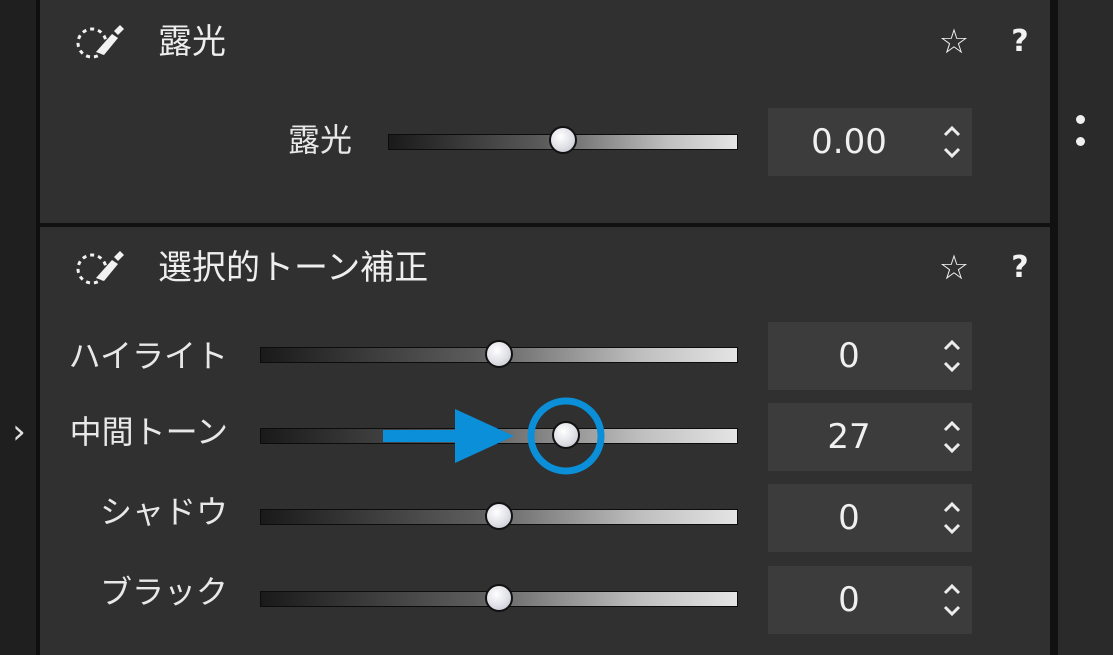 Image resolution: width=1113 pixels, height=655 pixels. Describe the element at coordinates (163, 512) in the screenshot. I see `slider-label-shadows: シャドウ` at that location.